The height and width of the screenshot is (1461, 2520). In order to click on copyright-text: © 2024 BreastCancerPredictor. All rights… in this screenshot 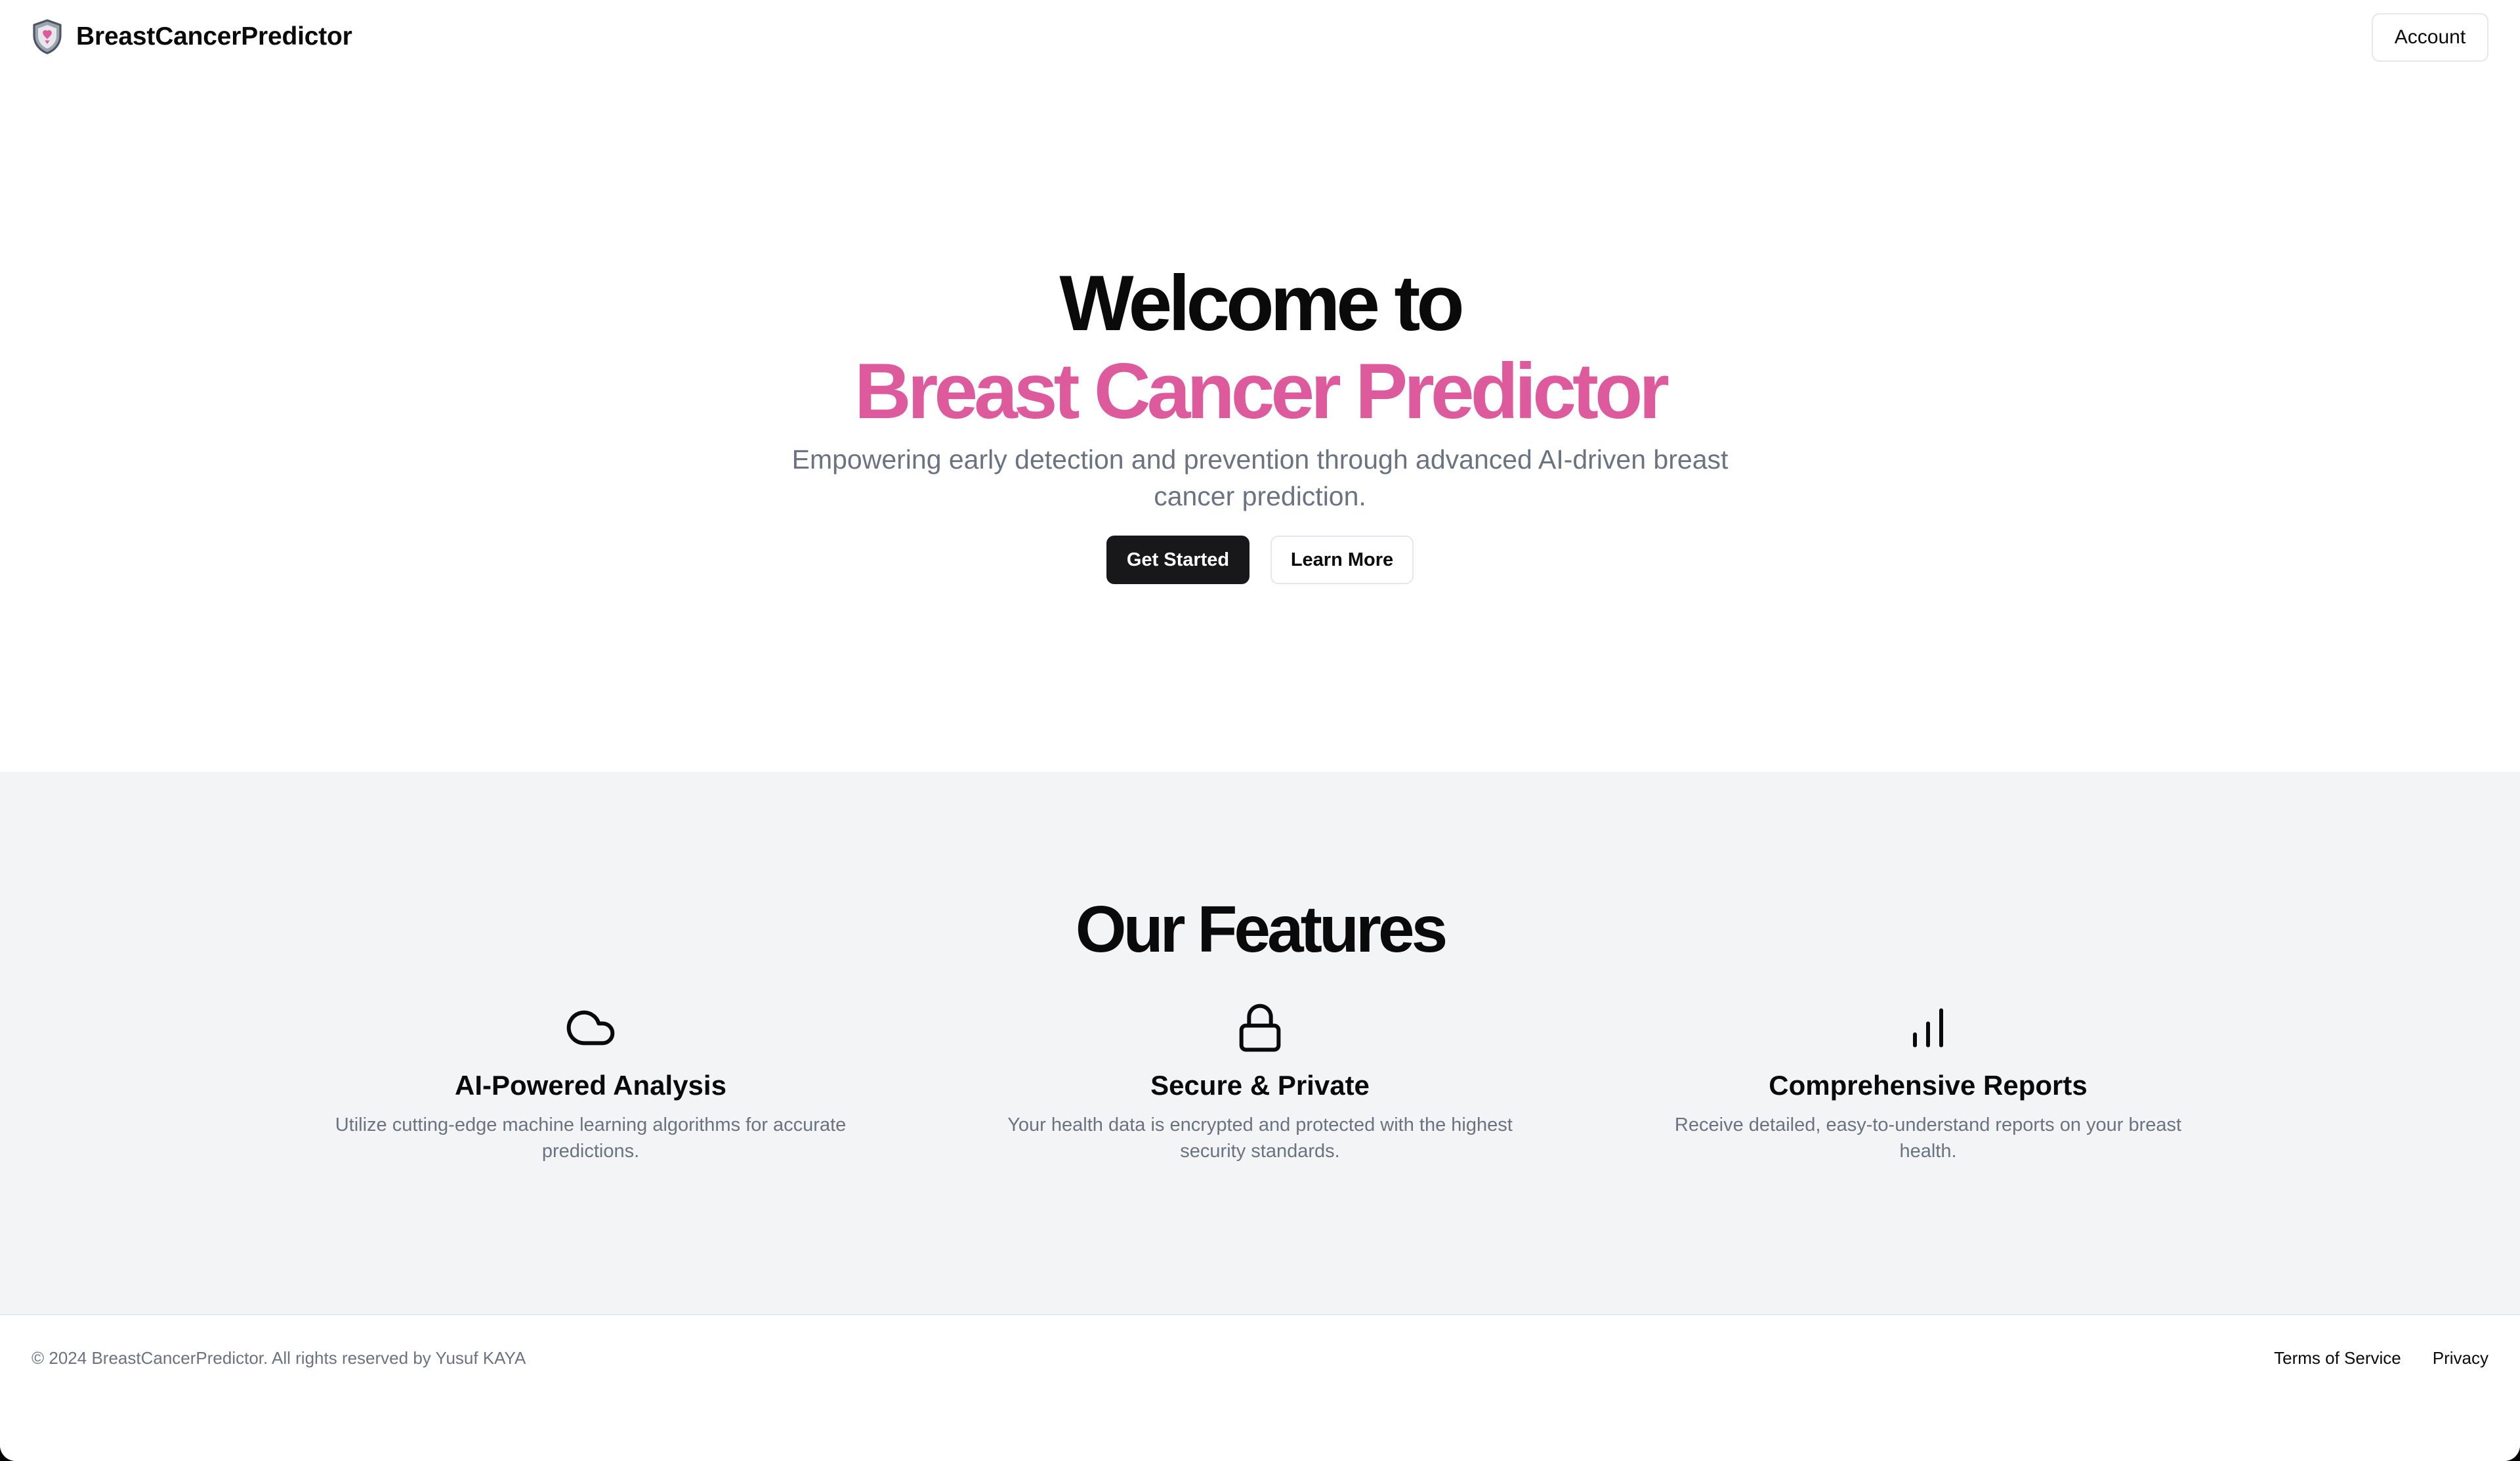, I will do `click(279, 1358)`.